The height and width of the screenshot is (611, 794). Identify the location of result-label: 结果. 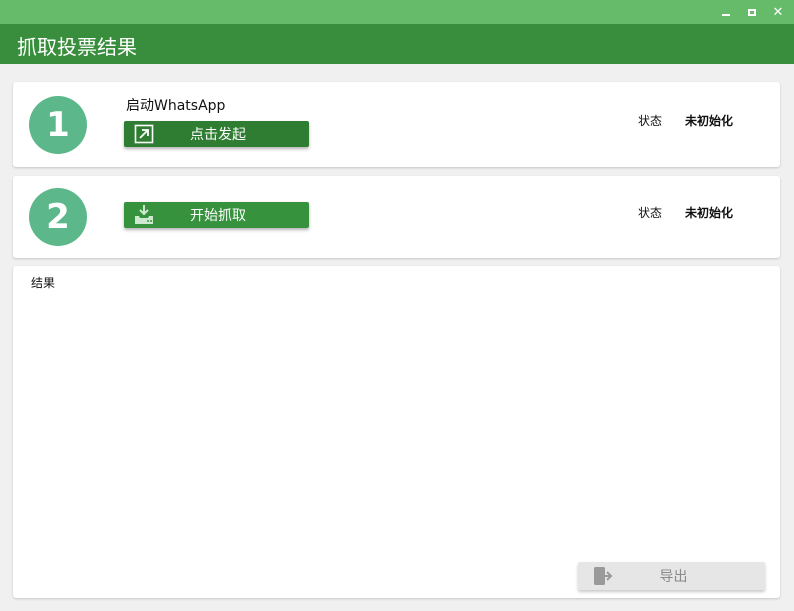
(43, 283).